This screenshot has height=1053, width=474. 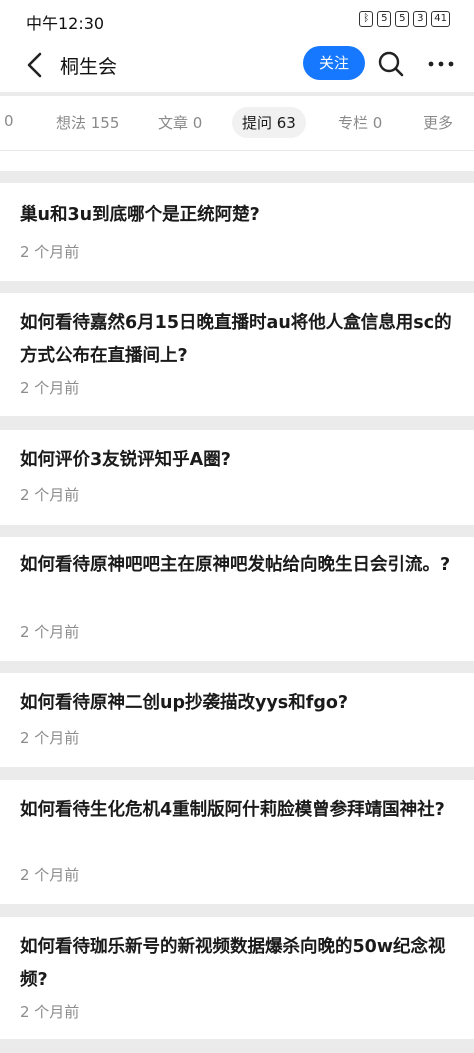 I want to click on list-item: 如何看待生化危机4重制版阿什莉脸模曾参拜靖国神社? 2 个月前, so click(x=237, y=842).